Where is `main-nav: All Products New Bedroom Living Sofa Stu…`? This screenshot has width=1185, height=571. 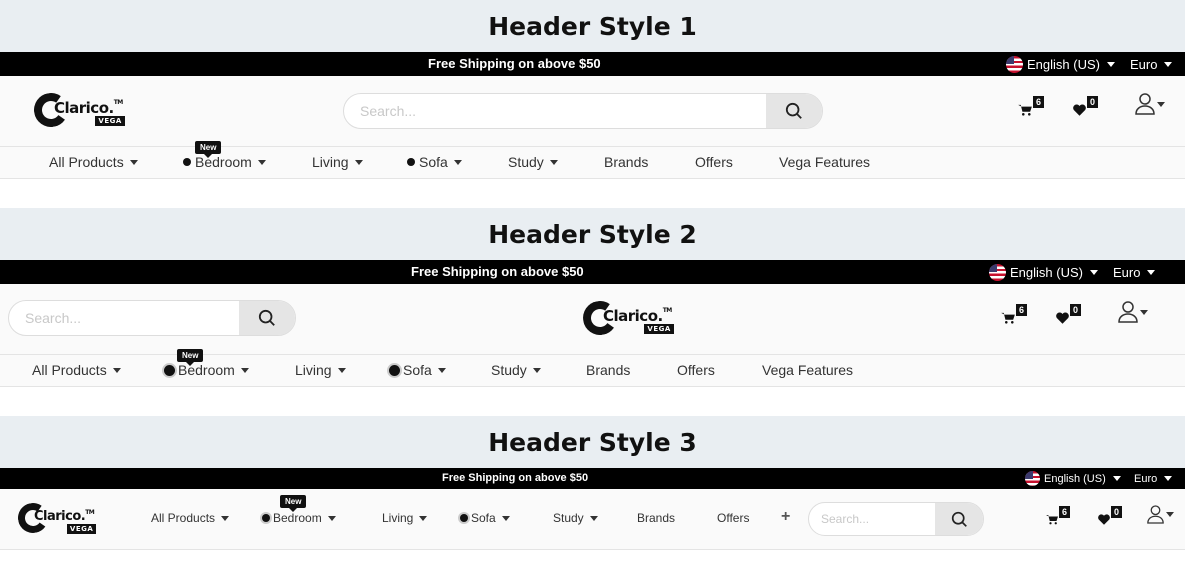
main-nav: All Products New Bedroom Living Sofa Stu… is located at coordinates (592, 368).